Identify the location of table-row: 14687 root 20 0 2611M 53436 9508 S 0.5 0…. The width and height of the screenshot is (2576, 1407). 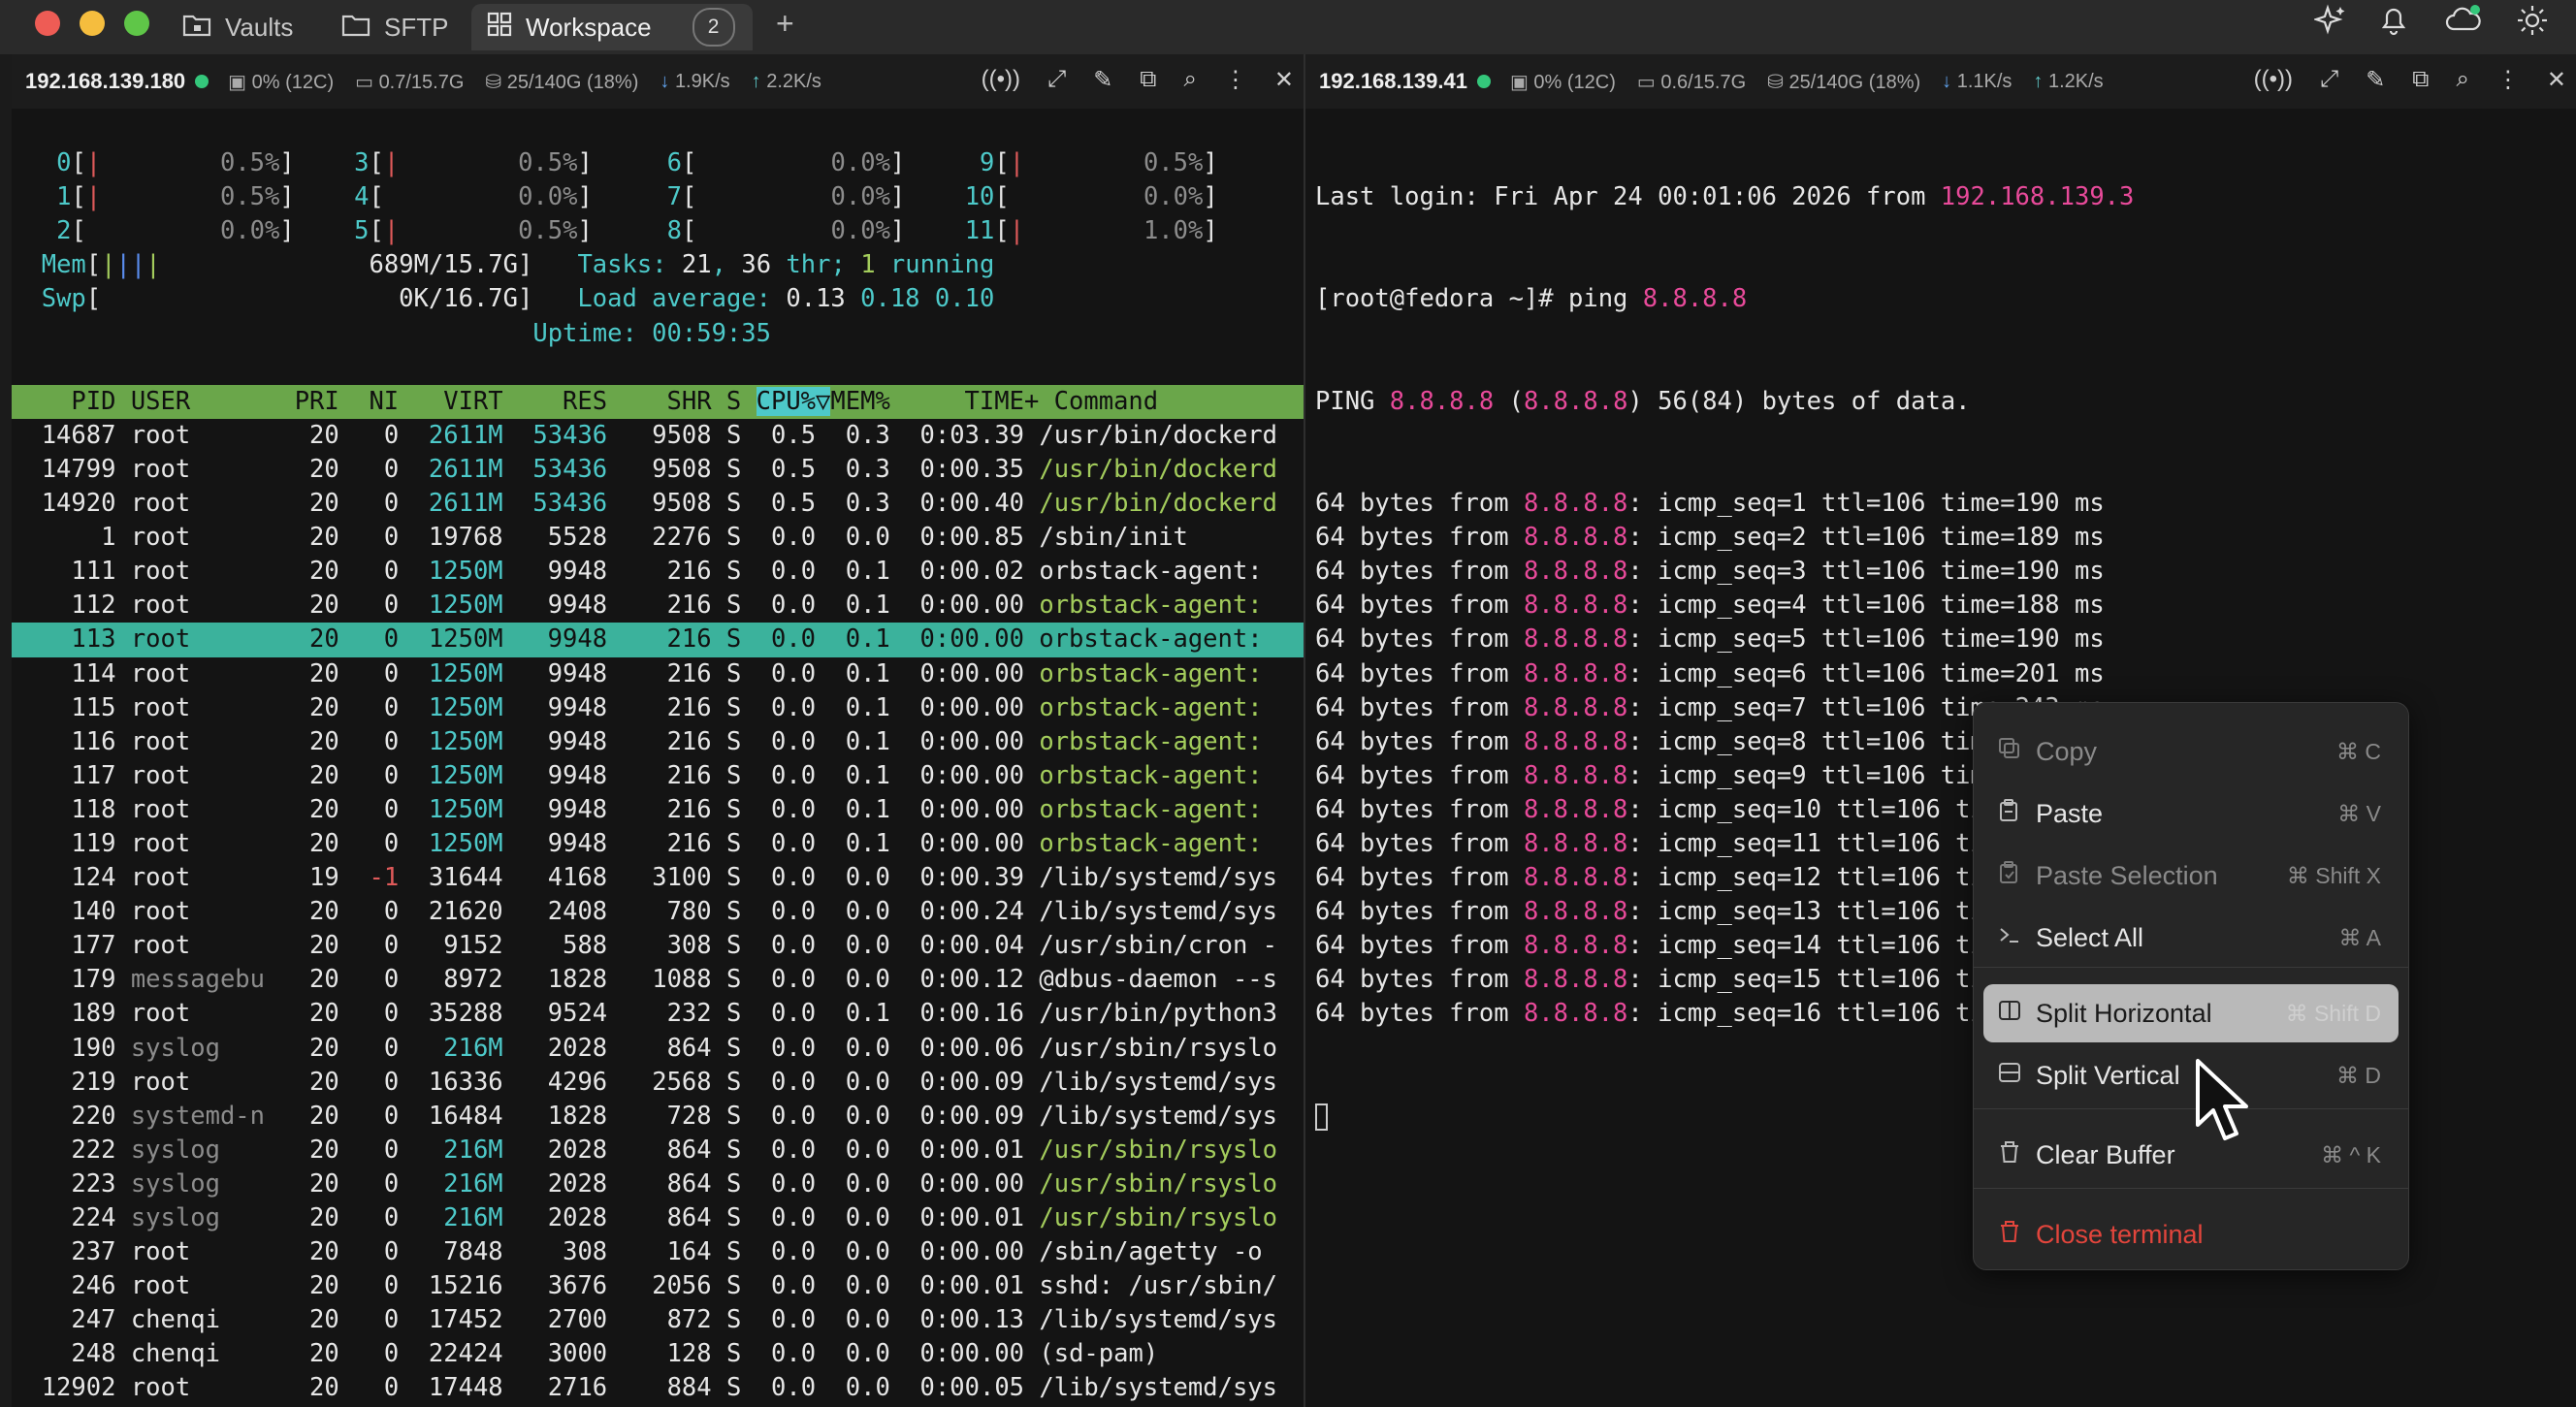
(658, 436).